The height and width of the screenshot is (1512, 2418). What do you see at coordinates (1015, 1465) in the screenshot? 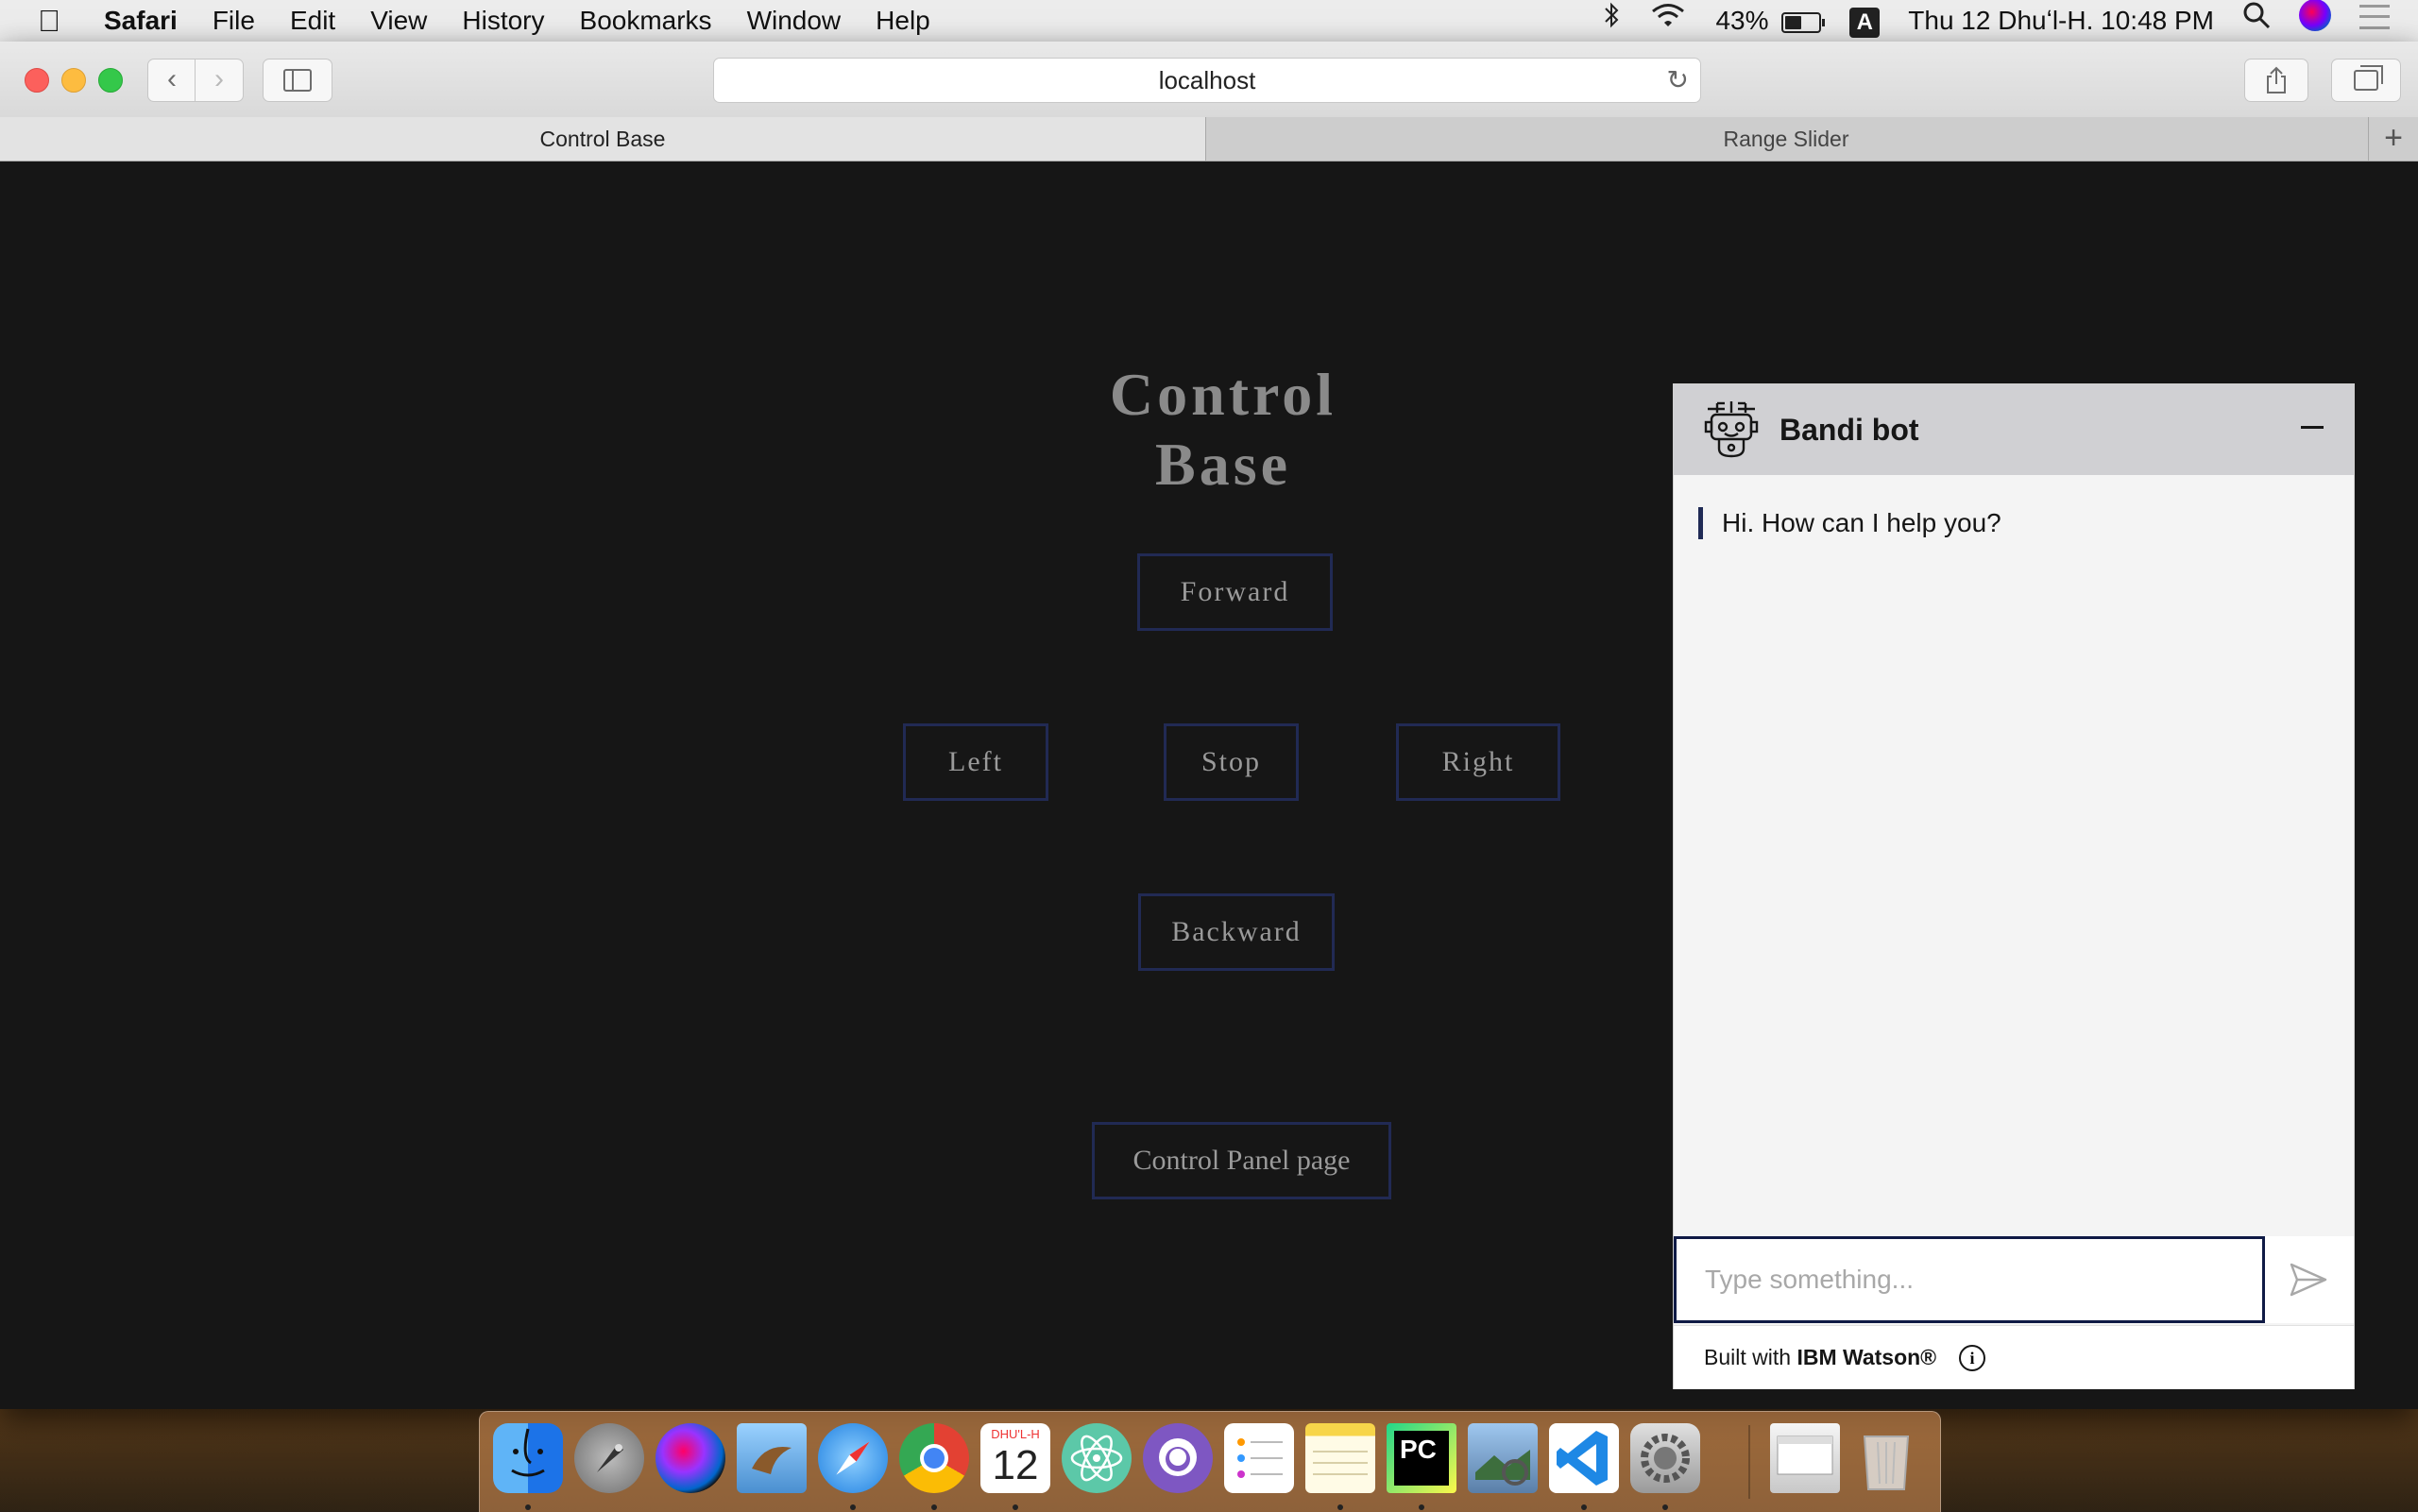
I see `calendar-day: 12` at bounding box center [1015, 1465].